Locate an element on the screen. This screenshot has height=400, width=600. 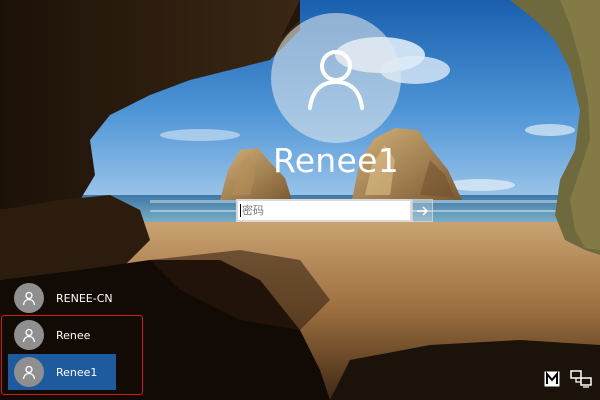
user-item-renee-cn: RENEE-CN is located at coordinates (62, 298).